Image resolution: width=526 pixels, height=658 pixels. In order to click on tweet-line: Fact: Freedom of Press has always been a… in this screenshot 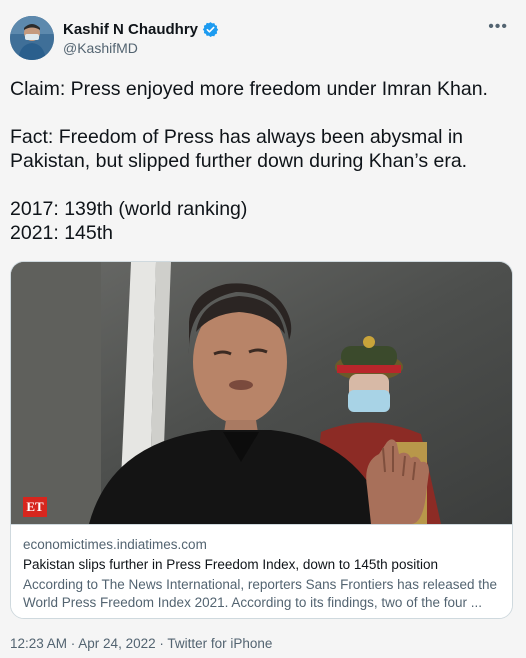, I will do `click(237, 137)`.